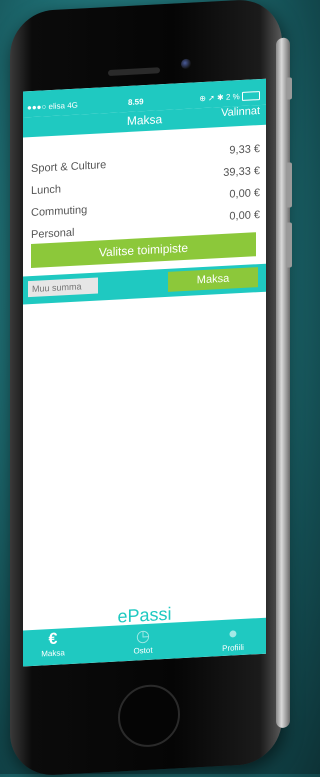 This screenshot has width=320, height=777. Describe the element at coordinates (233, 648) in the screenshot. I see `tab-label: Profiili` at that location.